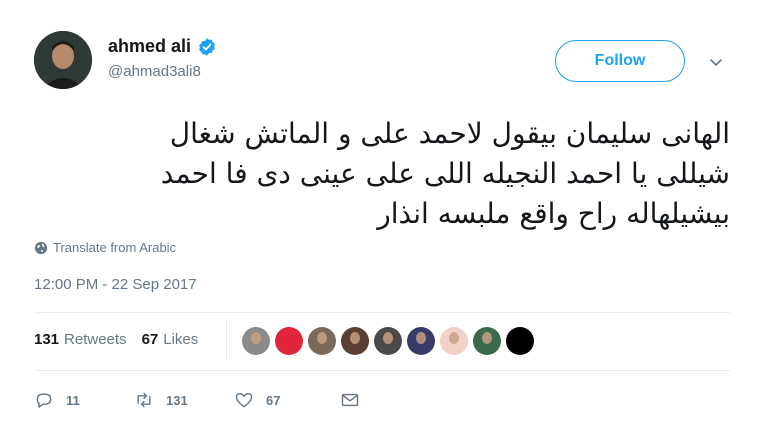  I want to click on retweets-label: Retweets, so click(95, 339).